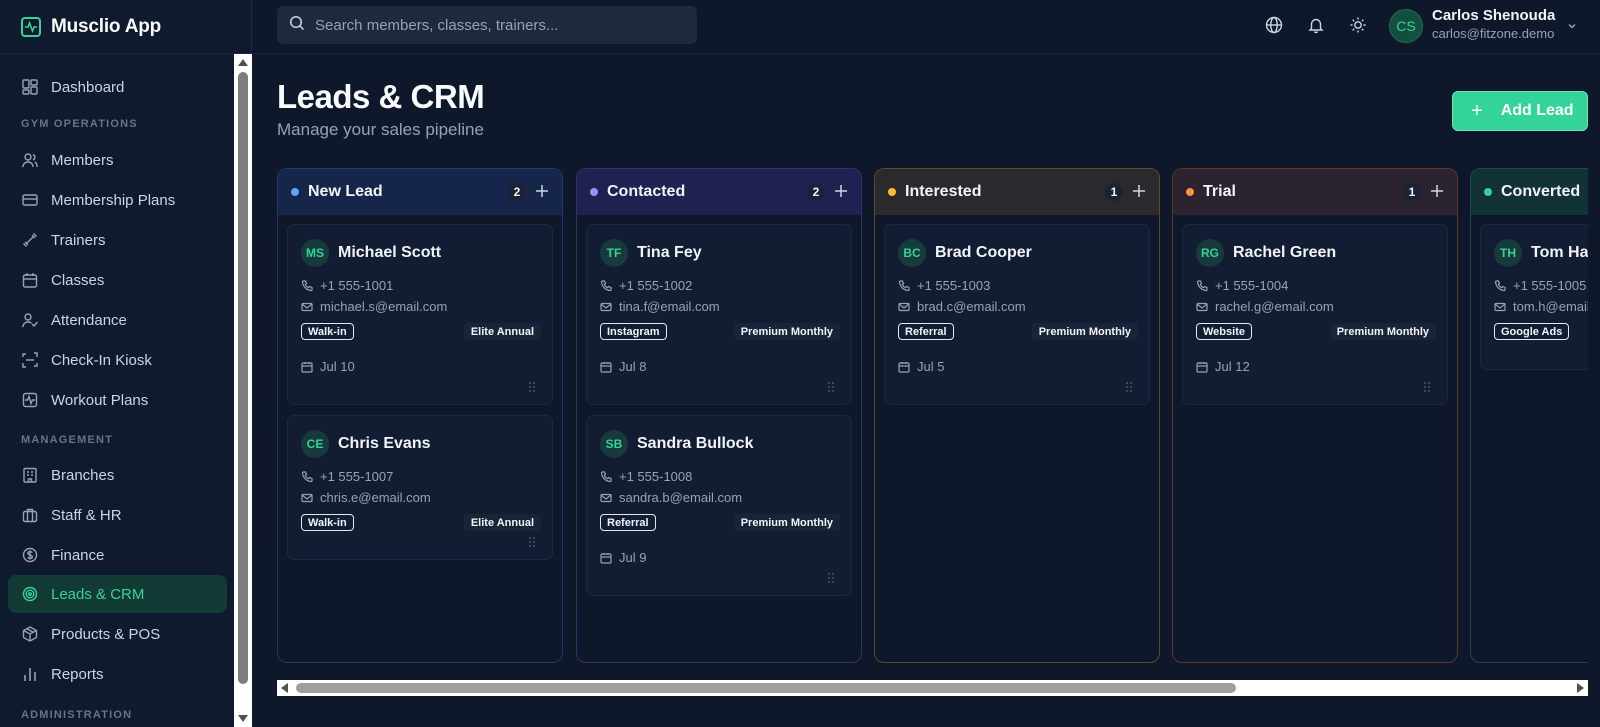 This screenshot has height=727, width=1600. Describe the element at coordinates (117, 674) in the screenshot. I see `sidebar-item-reports: Reports` at that location.